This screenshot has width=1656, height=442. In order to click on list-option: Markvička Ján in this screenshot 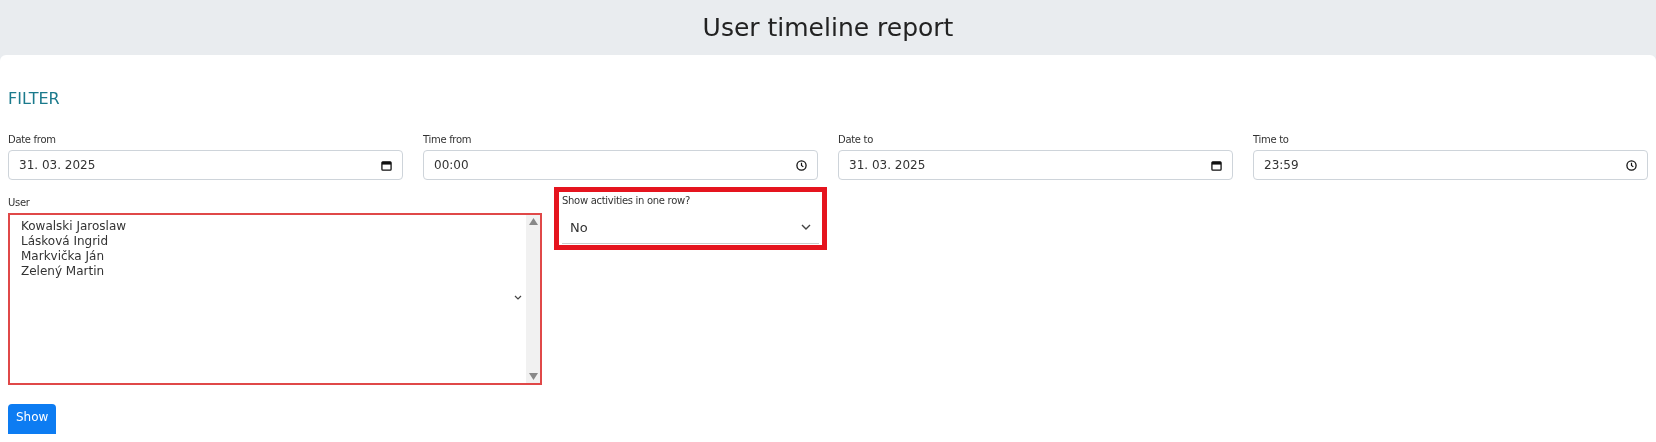, I will do `click(268, 256)`.